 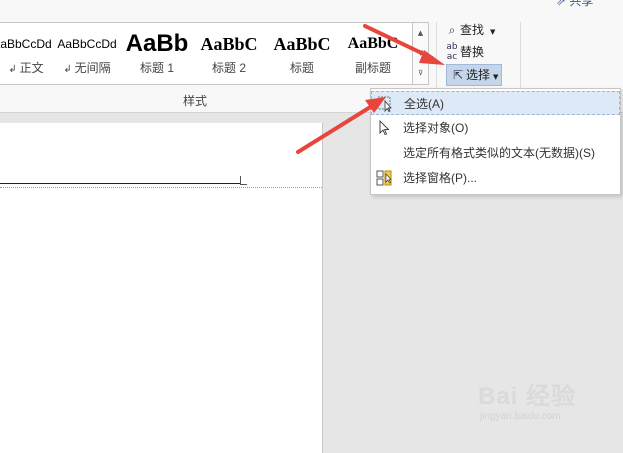 What do you see at coordinates (581, 4) in the screenshot?
I see `share-label: 共享` at bounding box center [581, 4].